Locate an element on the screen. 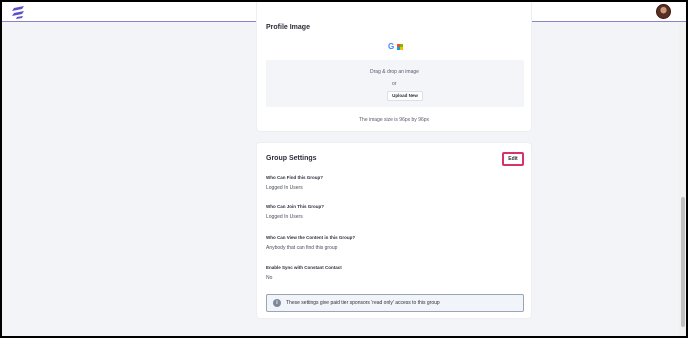  profile-image-title: Profile Image is located at coordinates (288, 27).